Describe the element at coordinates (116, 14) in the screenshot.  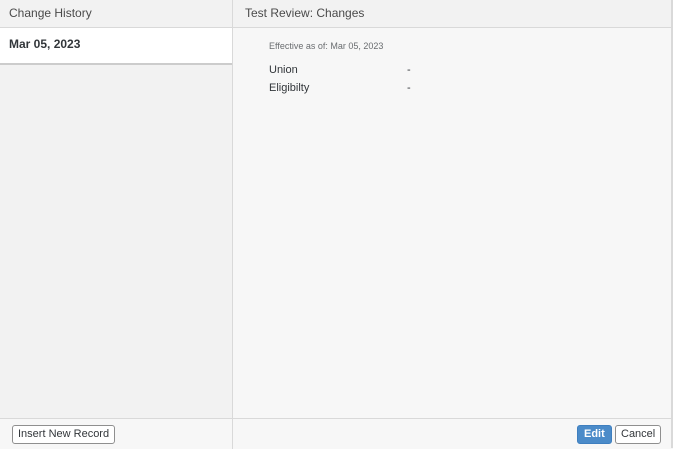
I see `change-history-title: Change History` at that location.